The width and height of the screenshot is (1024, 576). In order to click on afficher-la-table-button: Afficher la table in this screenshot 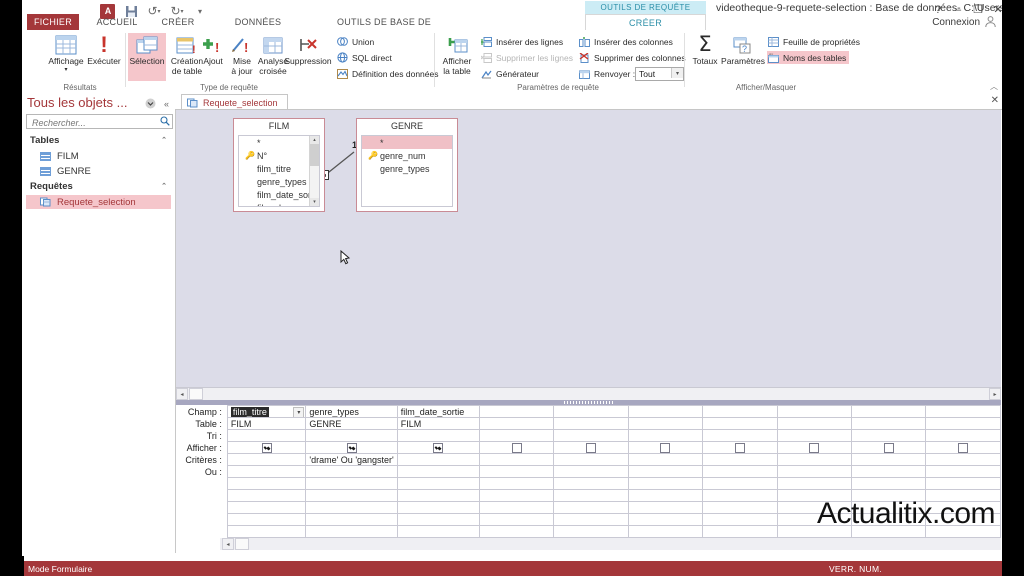, I will do `click(457, 57)`.